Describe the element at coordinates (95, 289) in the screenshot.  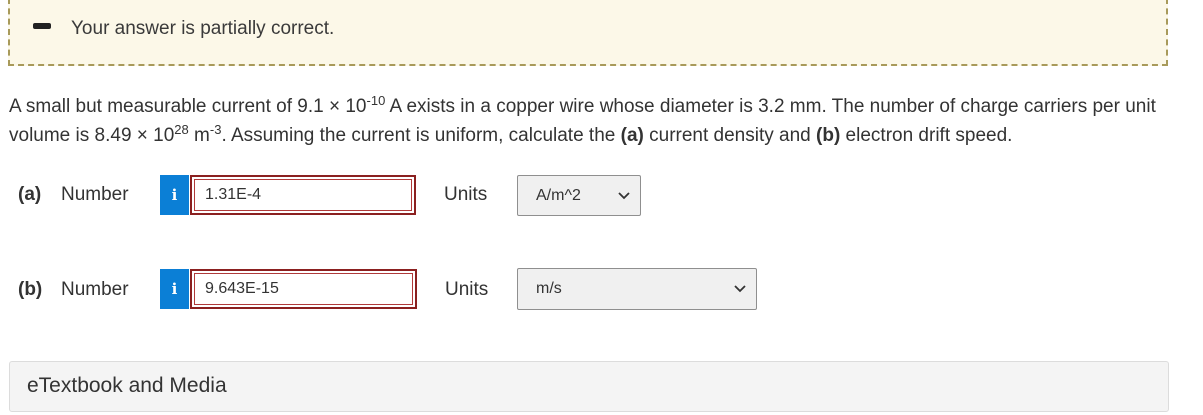
I see `part-b-number-label: Number` at that location.